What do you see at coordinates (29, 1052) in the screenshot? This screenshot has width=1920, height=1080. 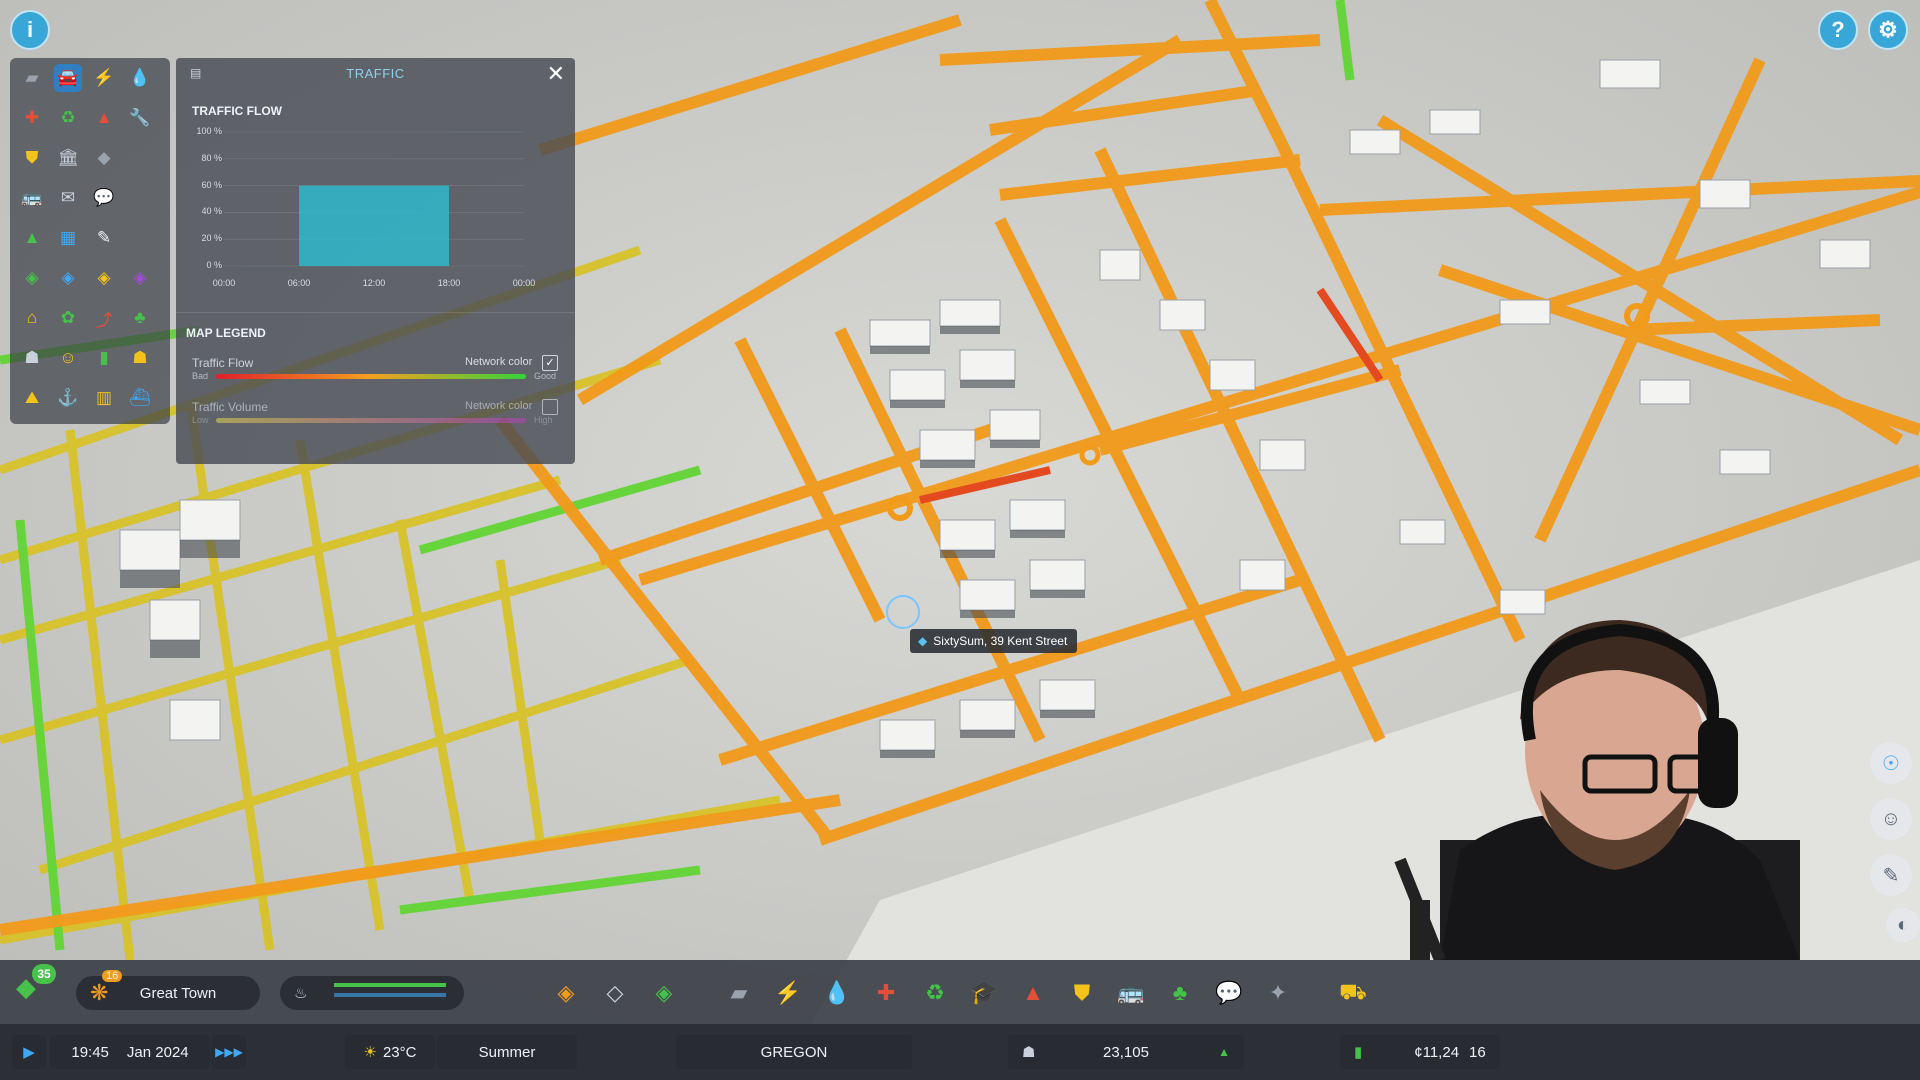 I see `play-button: ▶` at bounding box center [29, 1052].